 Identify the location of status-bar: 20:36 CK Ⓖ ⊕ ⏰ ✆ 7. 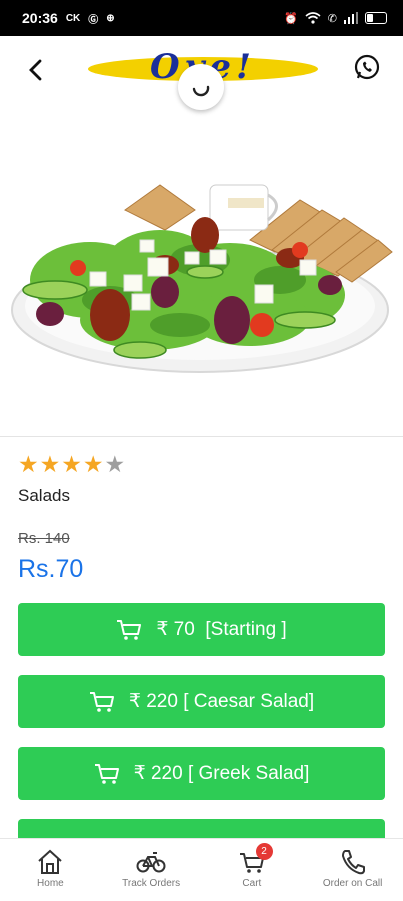
(201, 18).